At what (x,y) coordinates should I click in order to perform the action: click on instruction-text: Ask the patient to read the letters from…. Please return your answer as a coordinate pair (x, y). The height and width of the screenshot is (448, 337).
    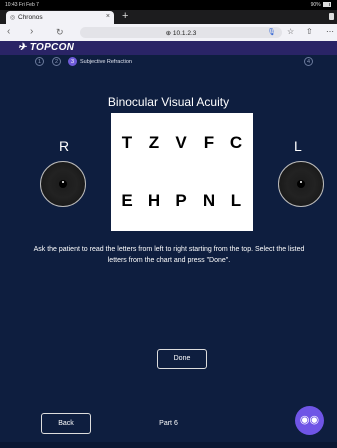
    Looking at the image, I should click on (169, 255).